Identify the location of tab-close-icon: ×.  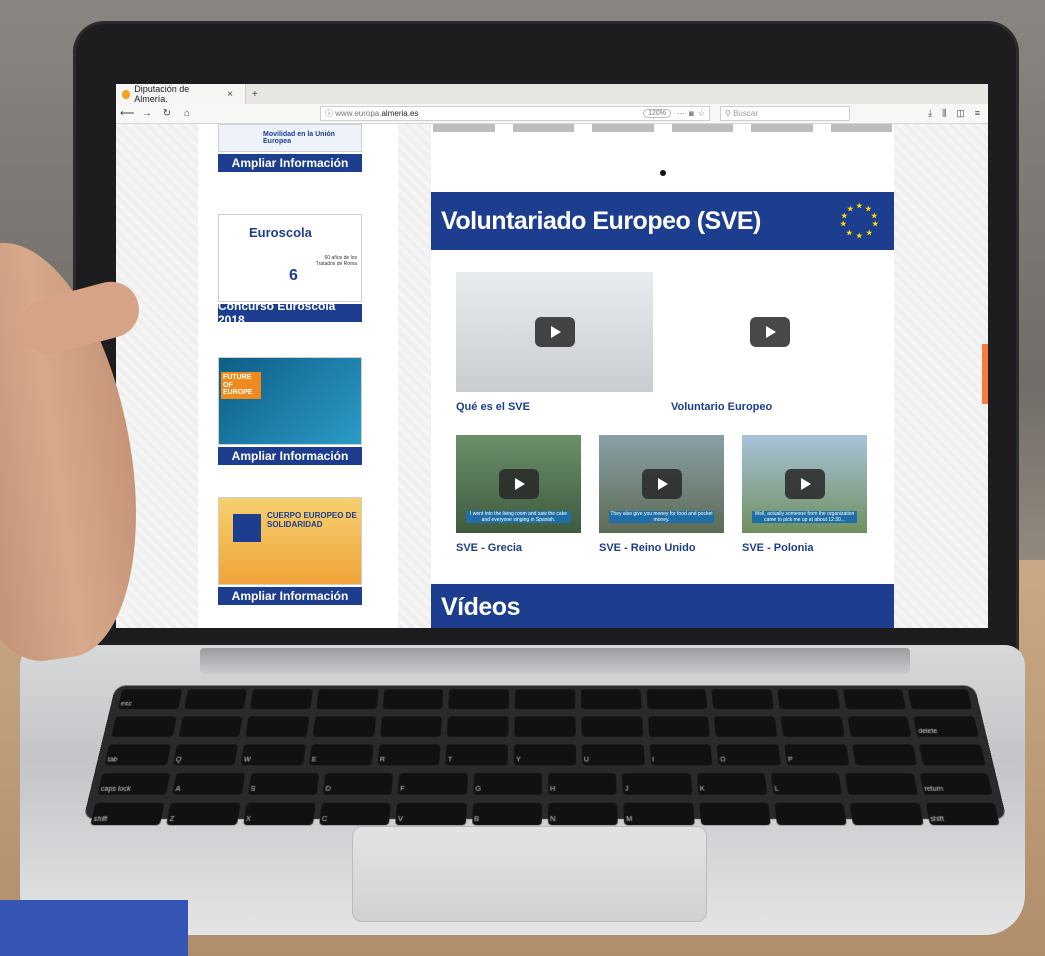
(230, 94).